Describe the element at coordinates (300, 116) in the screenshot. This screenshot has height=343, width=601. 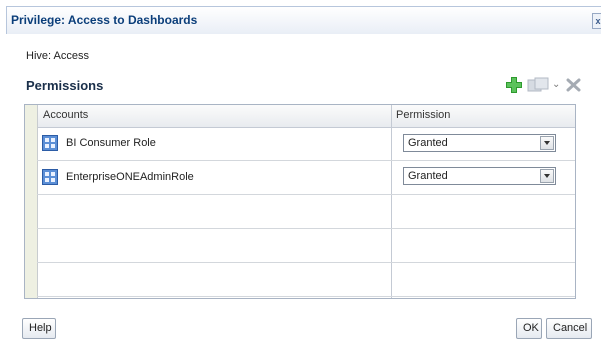
I see `table-header: Accounts Permission` at that location.